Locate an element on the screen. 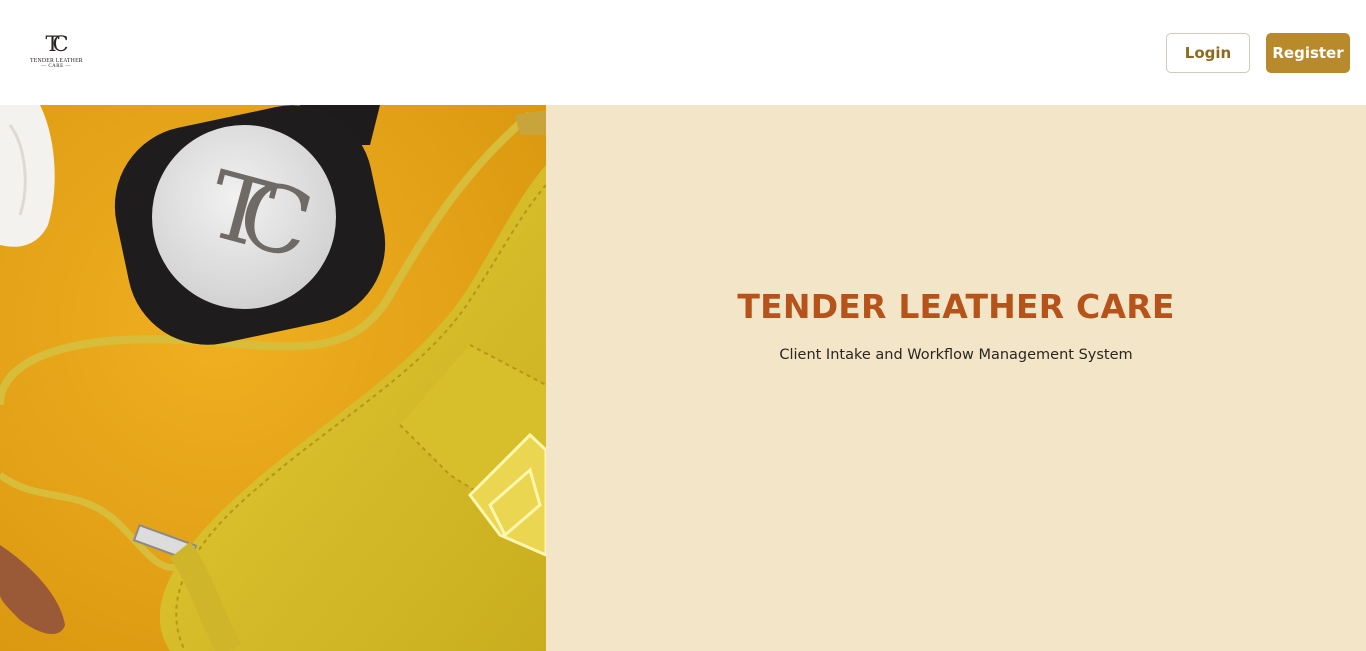 The height and width of the screenshot is (651, 1366). hero-title: TENDER LEATHER CARE is located at coordinates (956, 306).